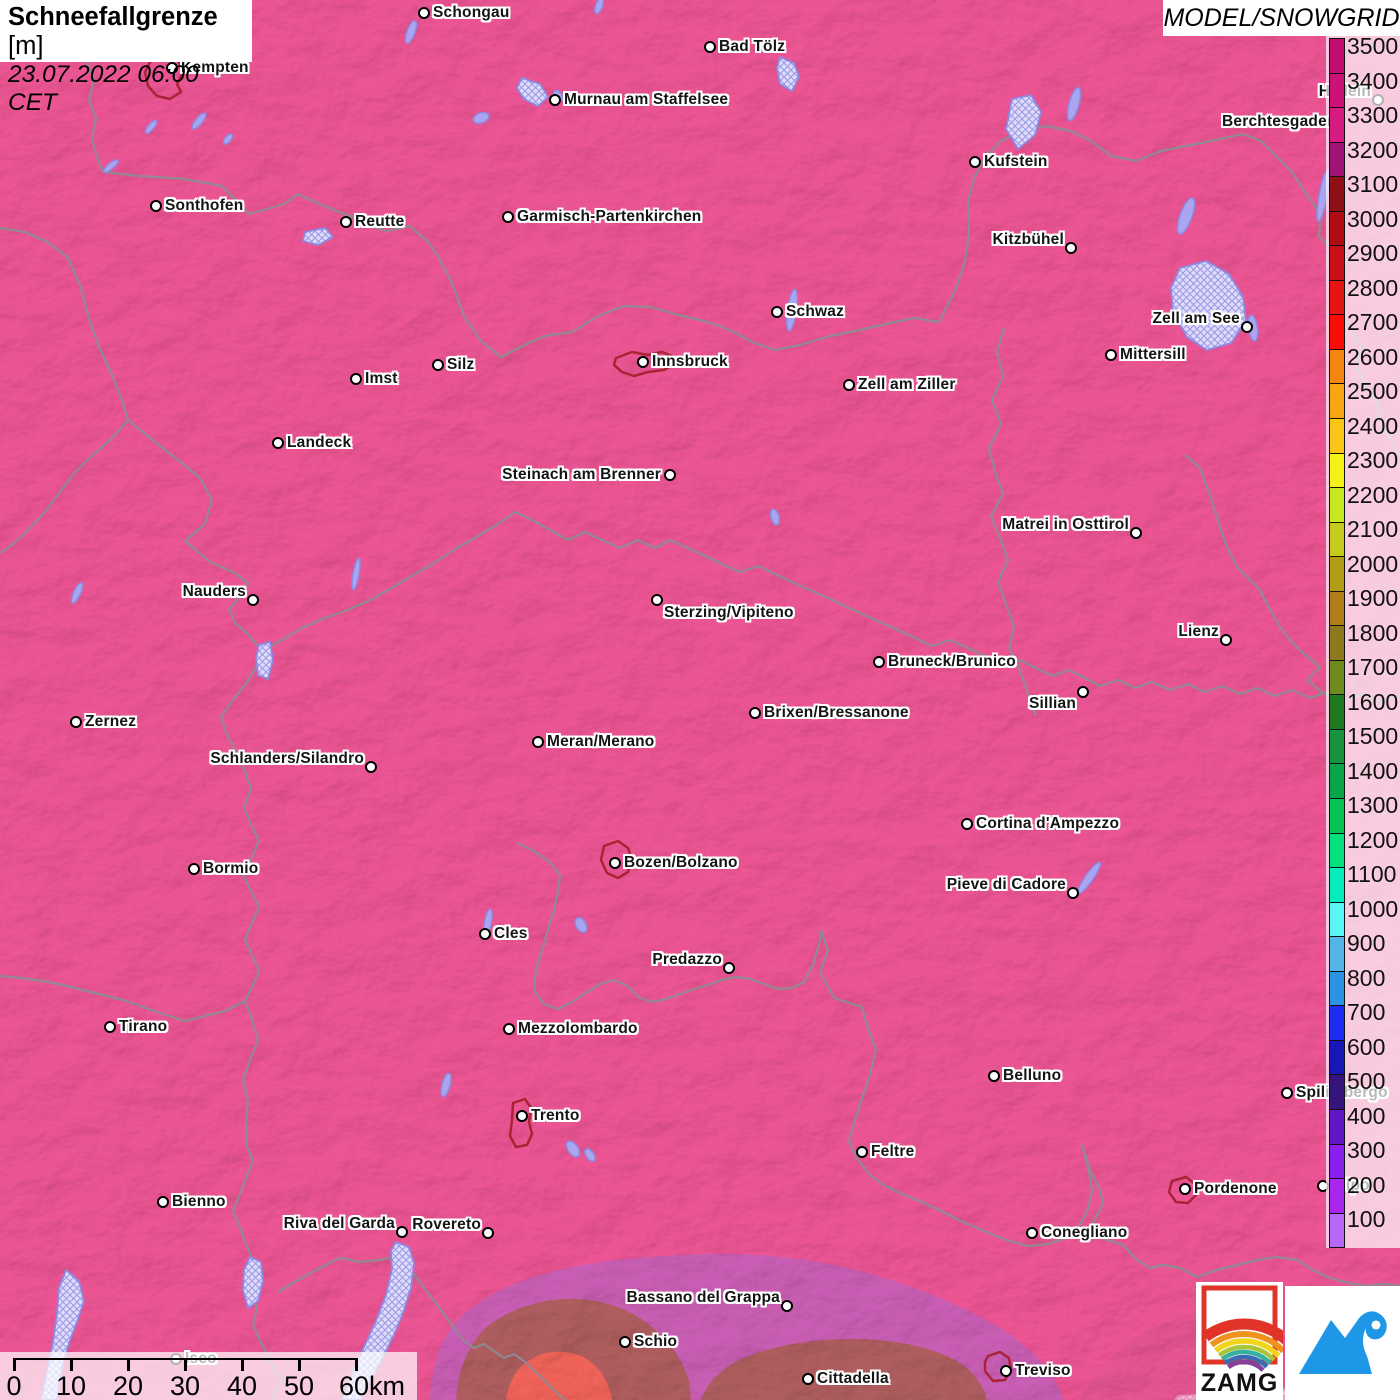 The height and width of the screenshot is (1400, 1400). Describe the element at coordinates (381, 378) in the screenshot. I see `city-label: Imst` at that location.